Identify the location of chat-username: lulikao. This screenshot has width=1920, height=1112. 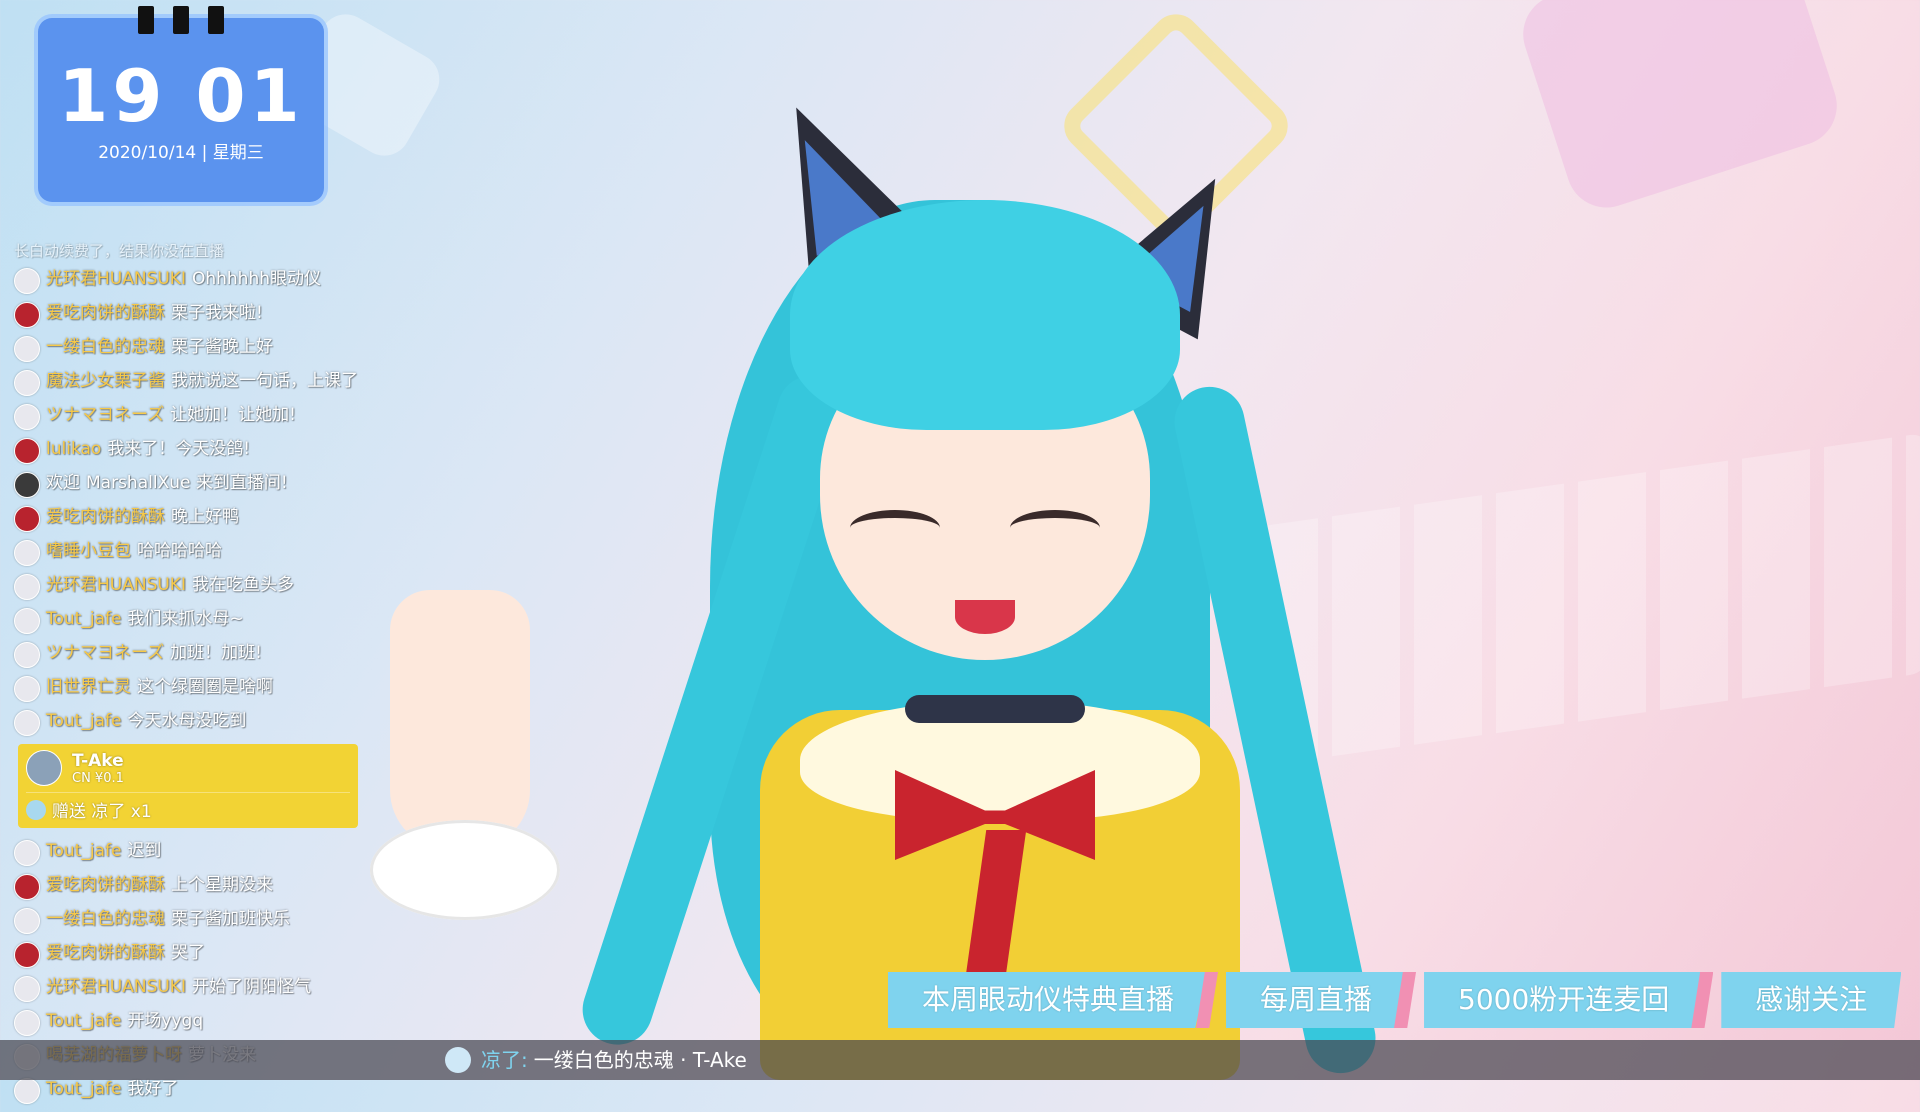
(74, 449).